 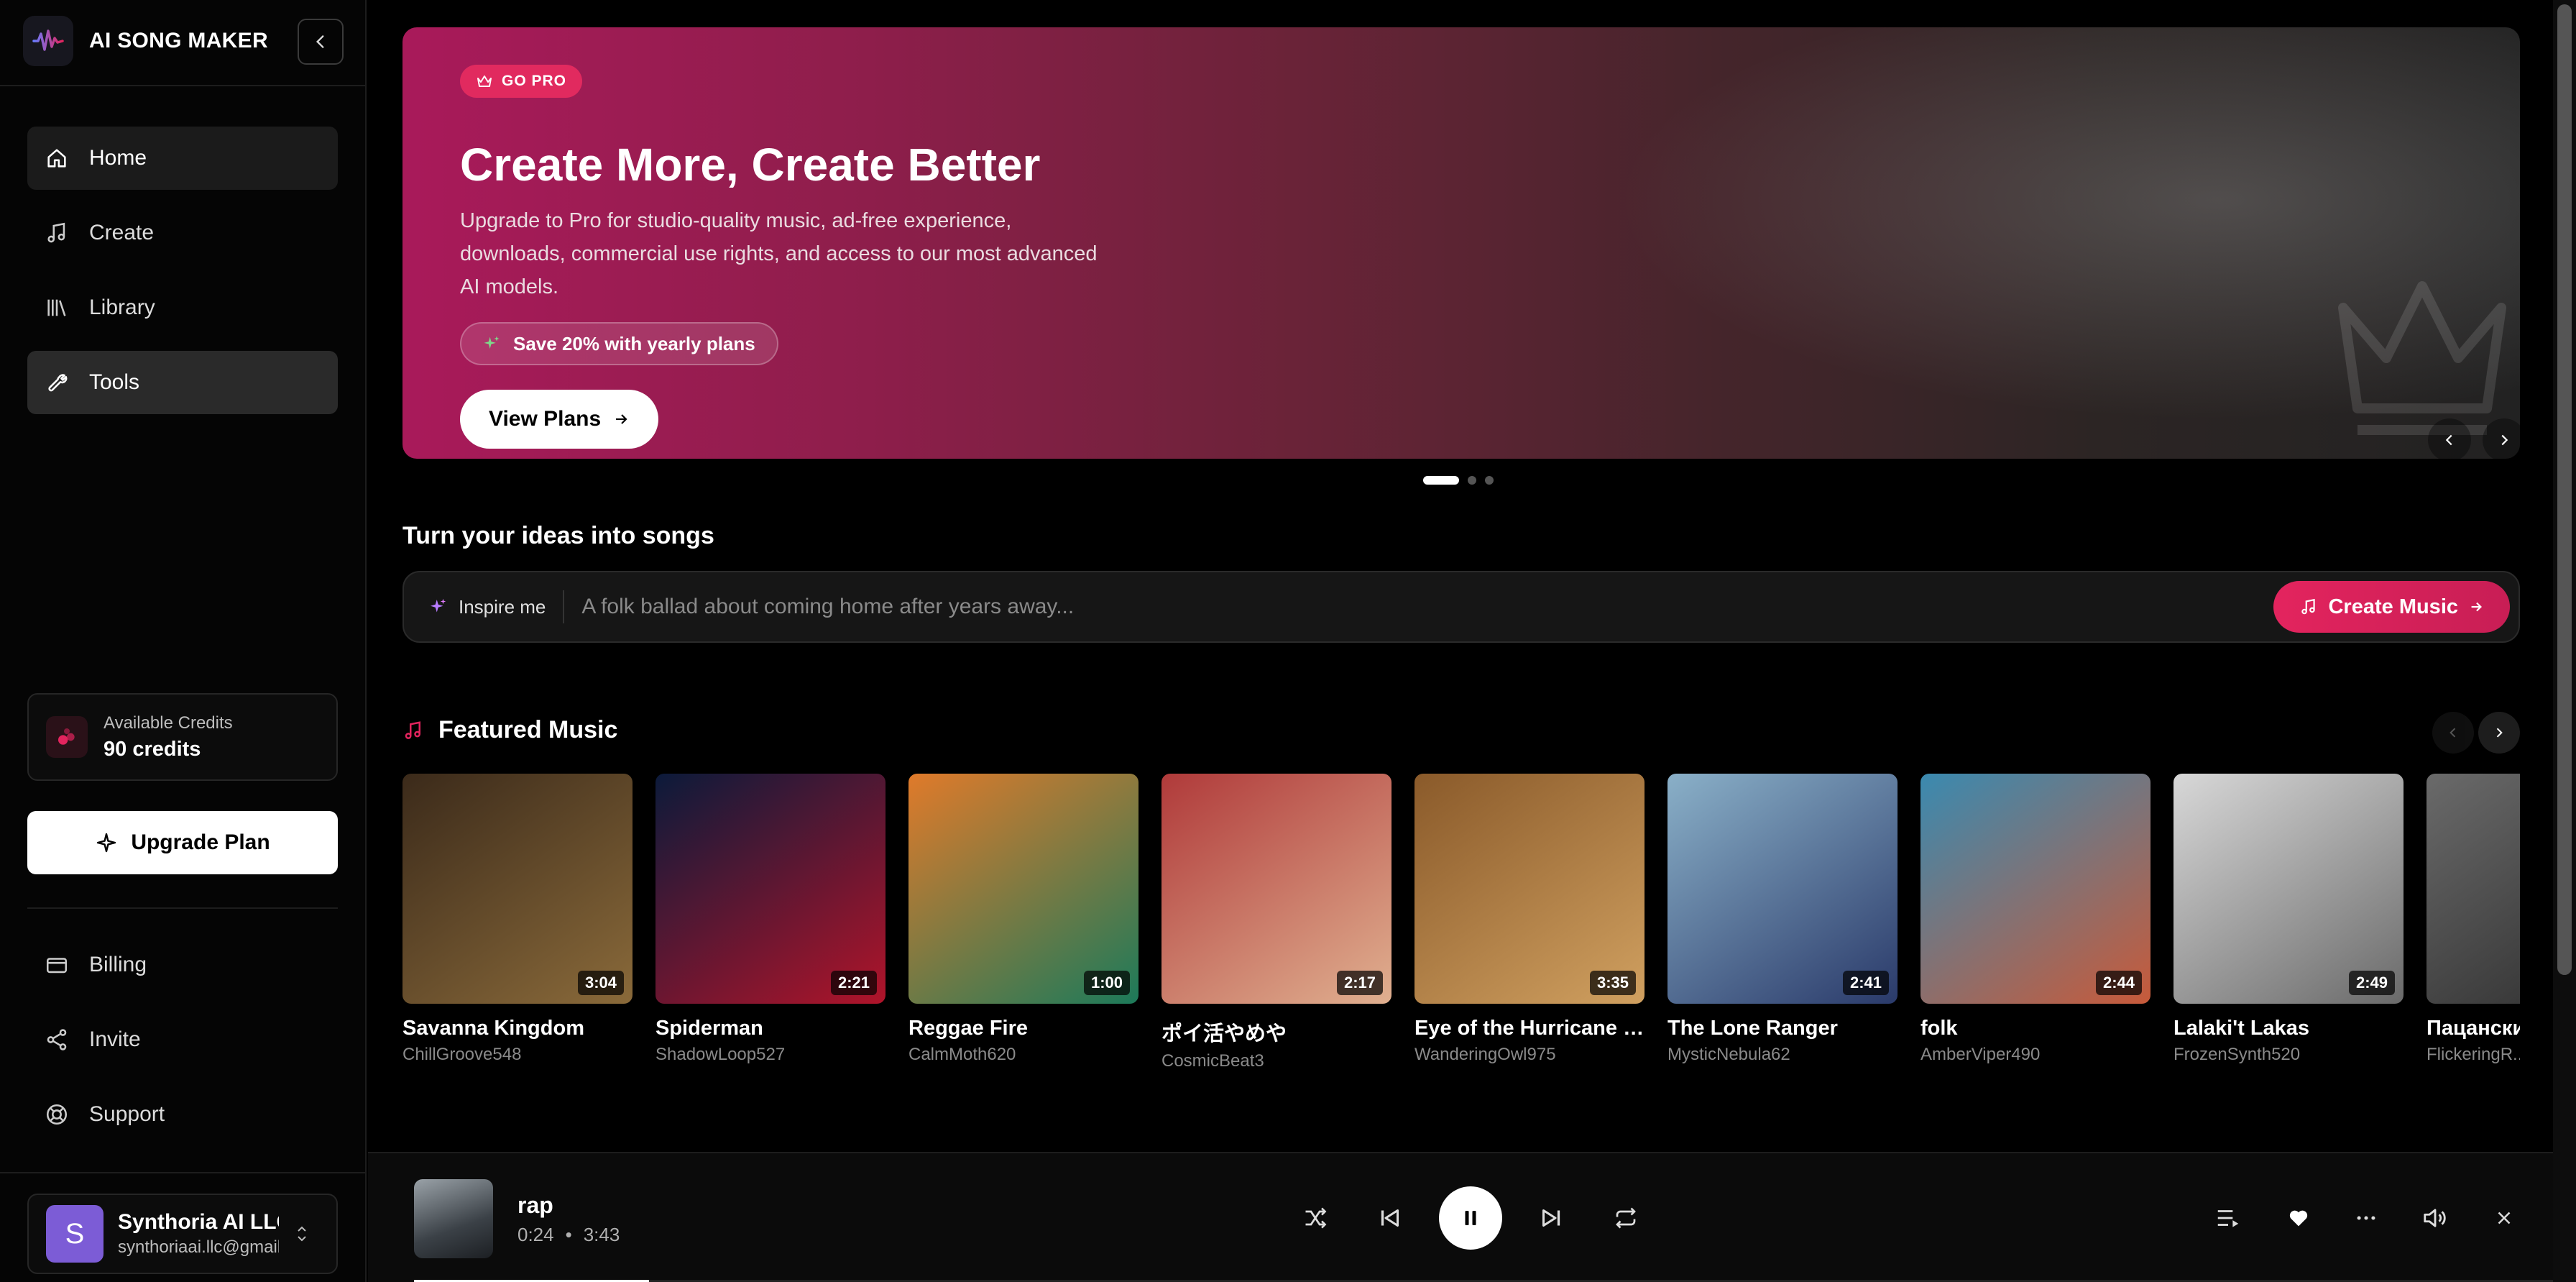 What do you see at coordinates (492, 342) in the screenshot?
I see `sparkles-icon` at bounding box center [492, 342].